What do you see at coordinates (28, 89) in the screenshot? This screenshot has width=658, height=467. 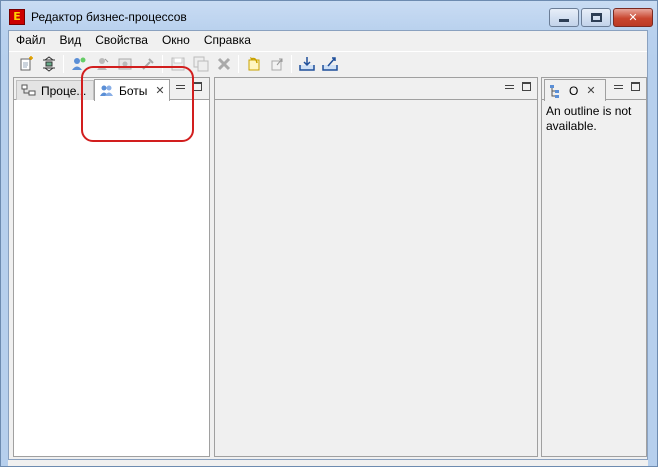 I see `process-tree-icon` at bounding box center [28, 89].